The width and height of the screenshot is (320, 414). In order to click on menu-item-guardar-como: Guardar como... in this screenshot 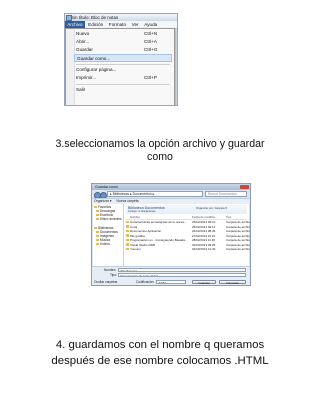, I will do `click(123, 58)`.